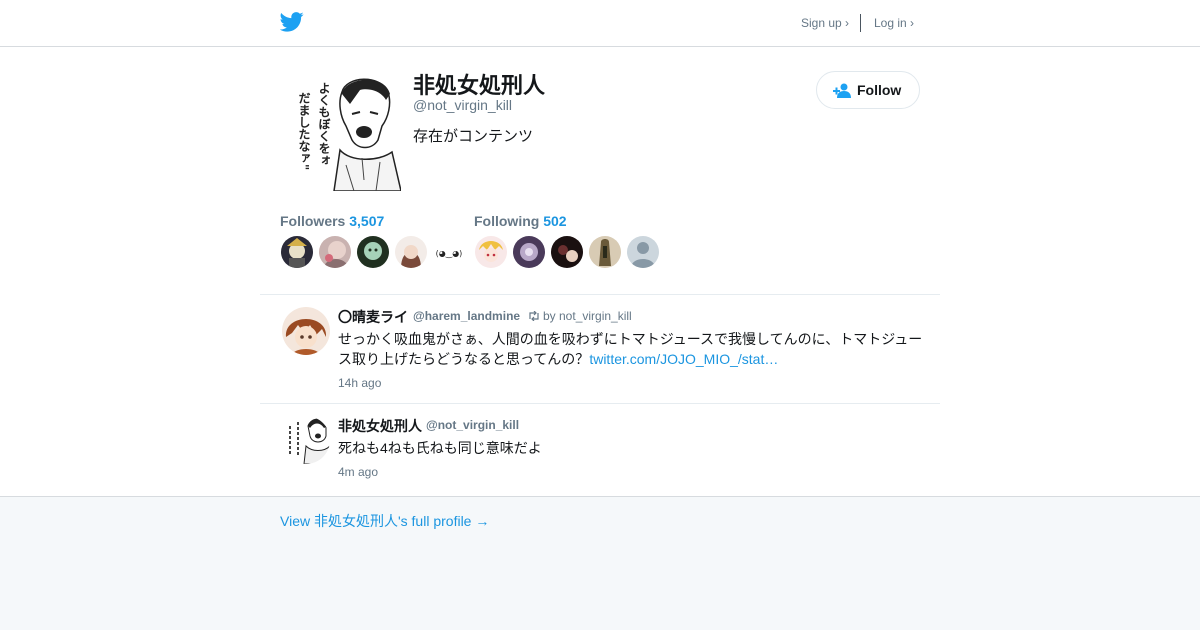 The height and width of the screenshot is (630, 1200). I want to click on follow-button: Follow, so click(868, 90).